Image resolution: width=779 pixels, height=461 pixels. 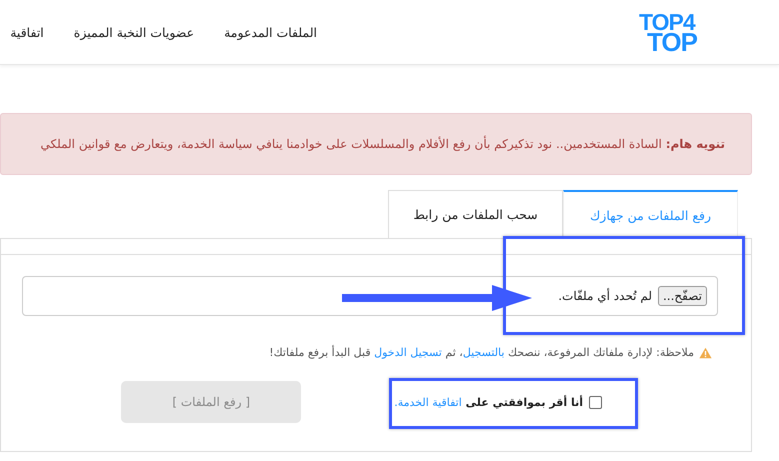 I want to click on agreement-checkbox, so click(x=595, y=402).